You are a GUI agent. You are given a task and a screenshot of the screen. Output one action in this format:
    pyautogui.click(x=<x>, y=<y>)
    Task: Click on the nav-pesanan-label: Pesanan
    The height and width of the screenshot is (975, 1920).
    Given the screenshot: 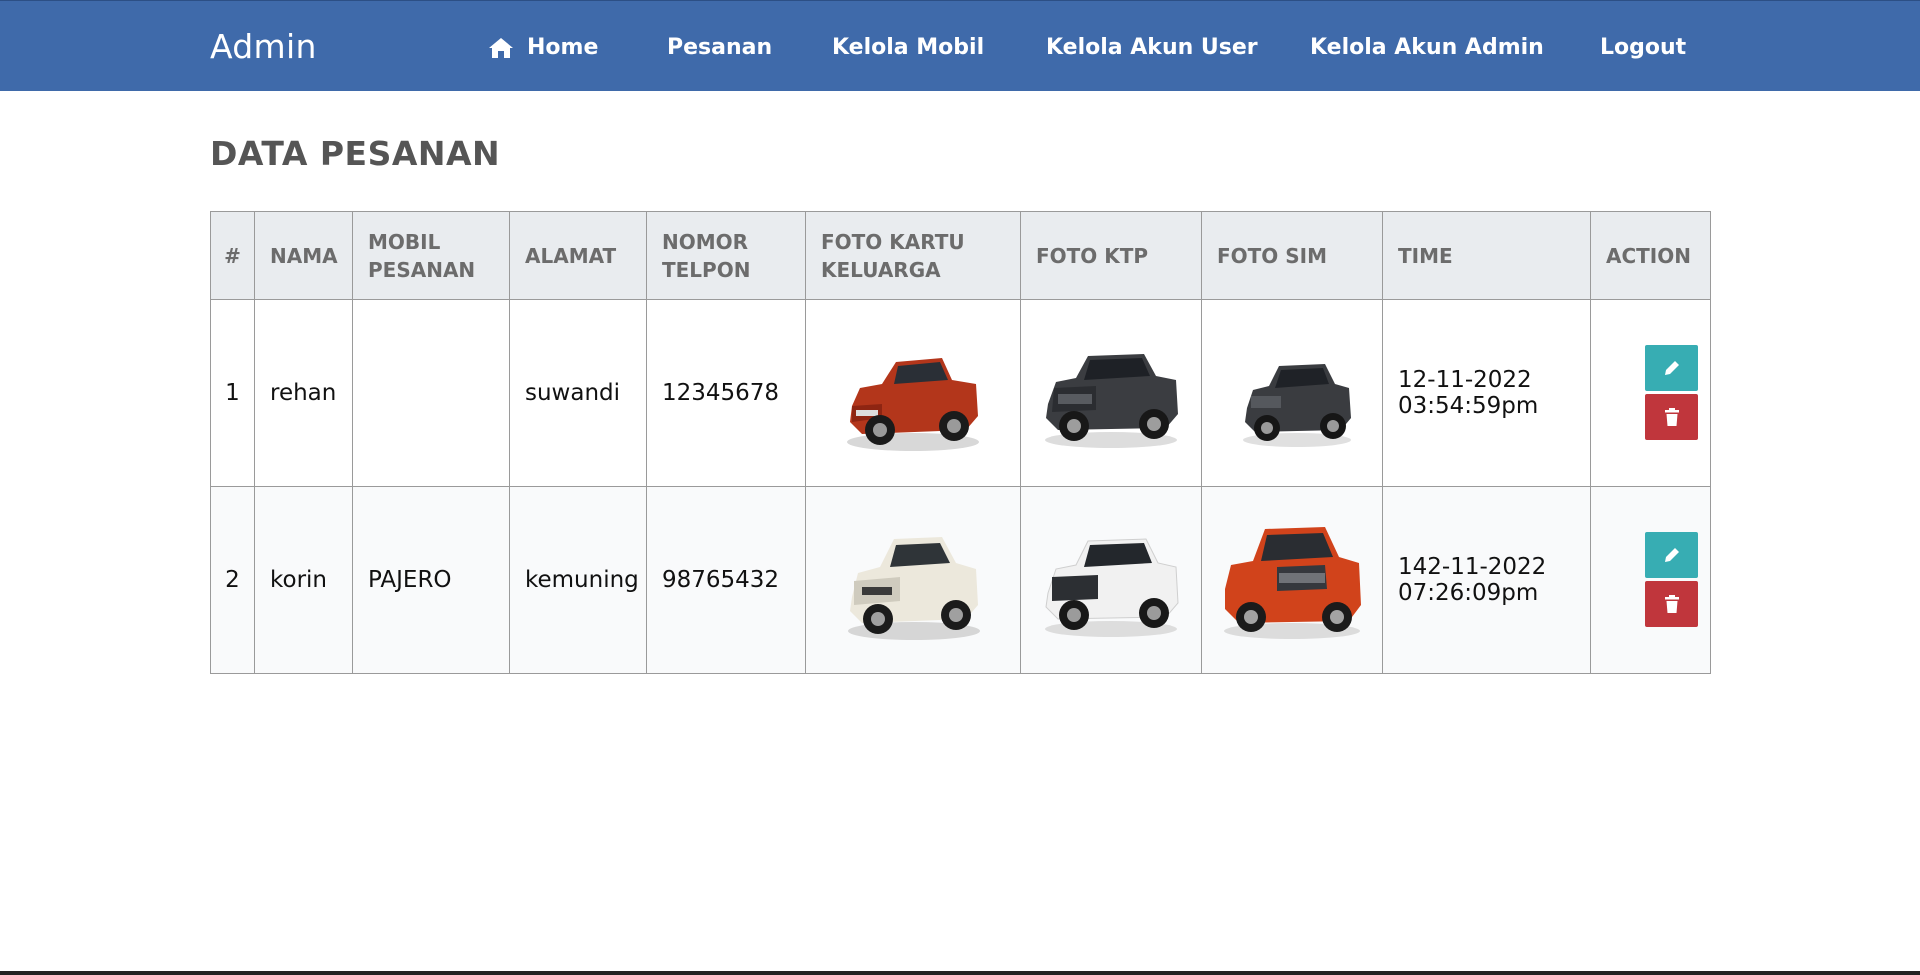 What is the action you would take?
    pyautogui.click(x=720, y=47)
    